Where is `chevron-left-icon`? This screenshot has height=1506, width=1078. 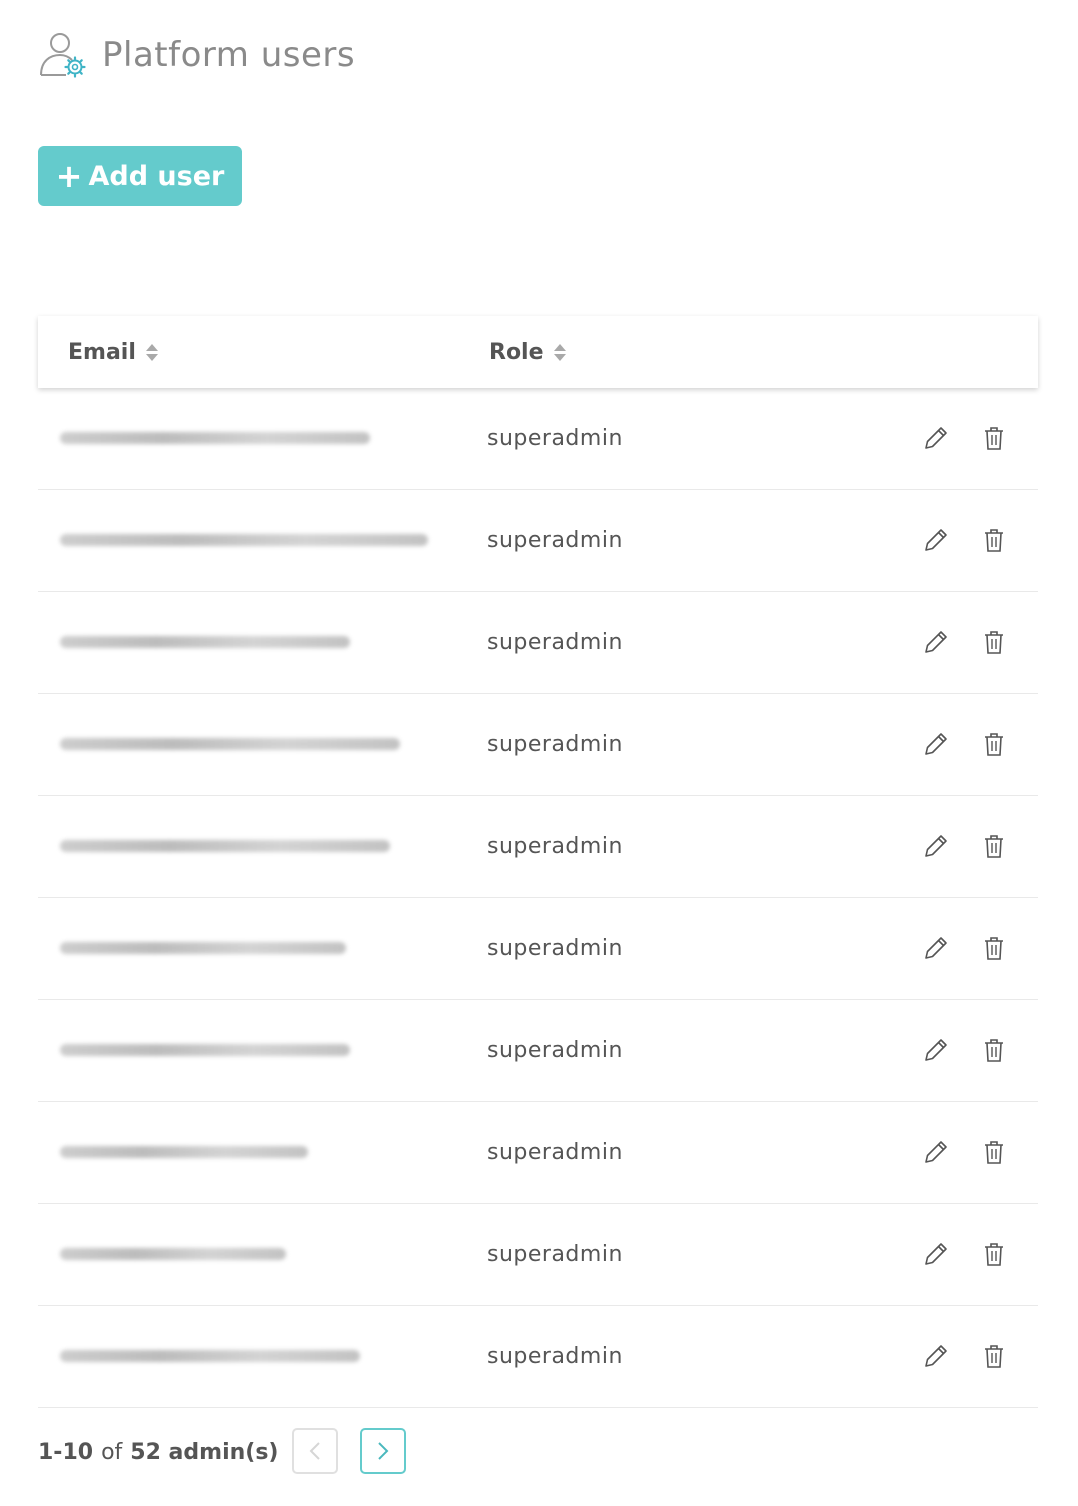
chevron-left-icon is located at coordinates (314, 1451).